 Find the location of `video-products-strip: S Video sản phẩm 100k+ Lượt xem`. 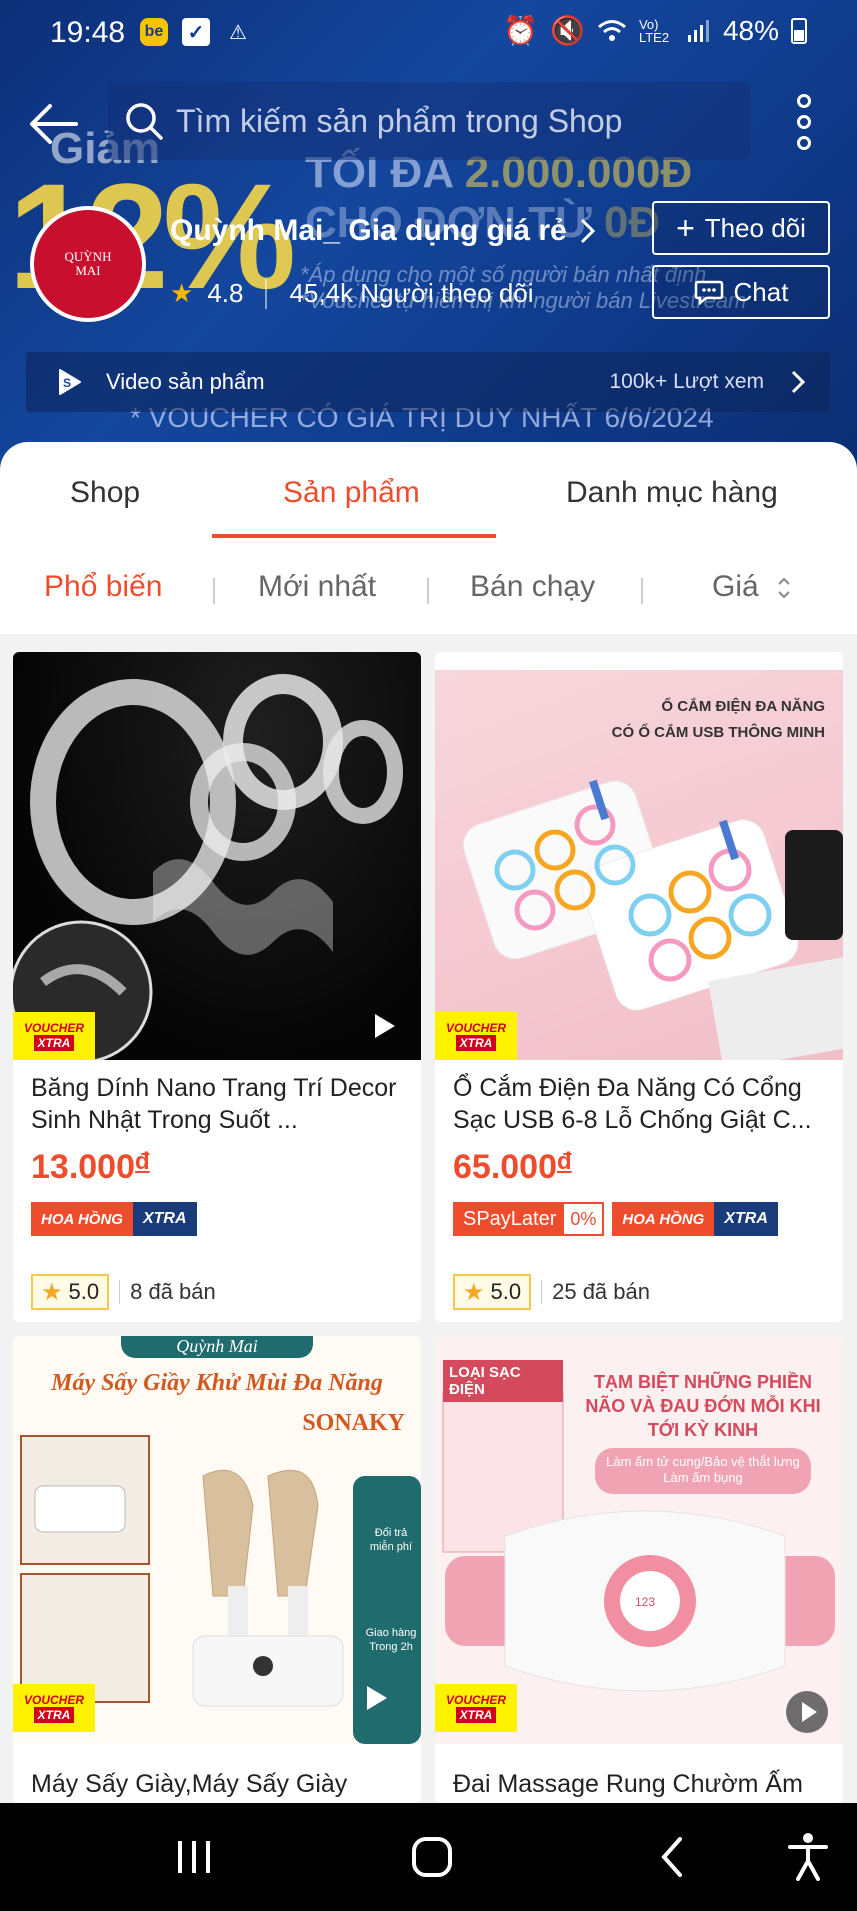

video-products-strip: S Video sản phẩm 100k+ Lượt xem is located at coordinates (428, 382).